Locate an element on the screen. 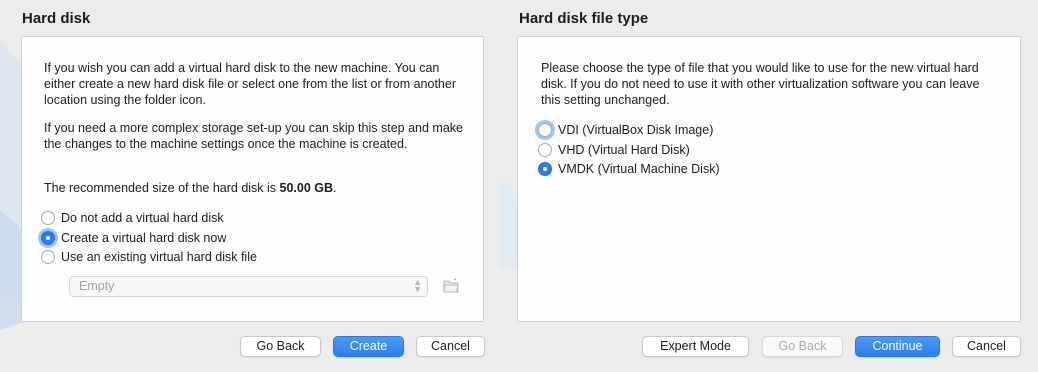 This screenshot has width=1038, height=372. radio-vmdk: VMDK (Virtual Machine Disk) is located at coordinates (629, 169).